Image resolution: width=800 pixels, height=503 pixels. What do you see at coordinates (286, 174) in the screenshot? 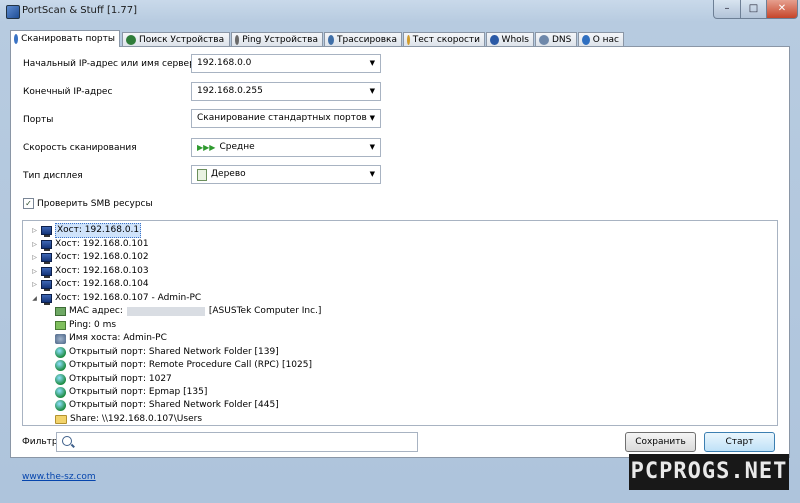
I see `display-type-combo: Дерево ▼` at bounding box center [286, 174].